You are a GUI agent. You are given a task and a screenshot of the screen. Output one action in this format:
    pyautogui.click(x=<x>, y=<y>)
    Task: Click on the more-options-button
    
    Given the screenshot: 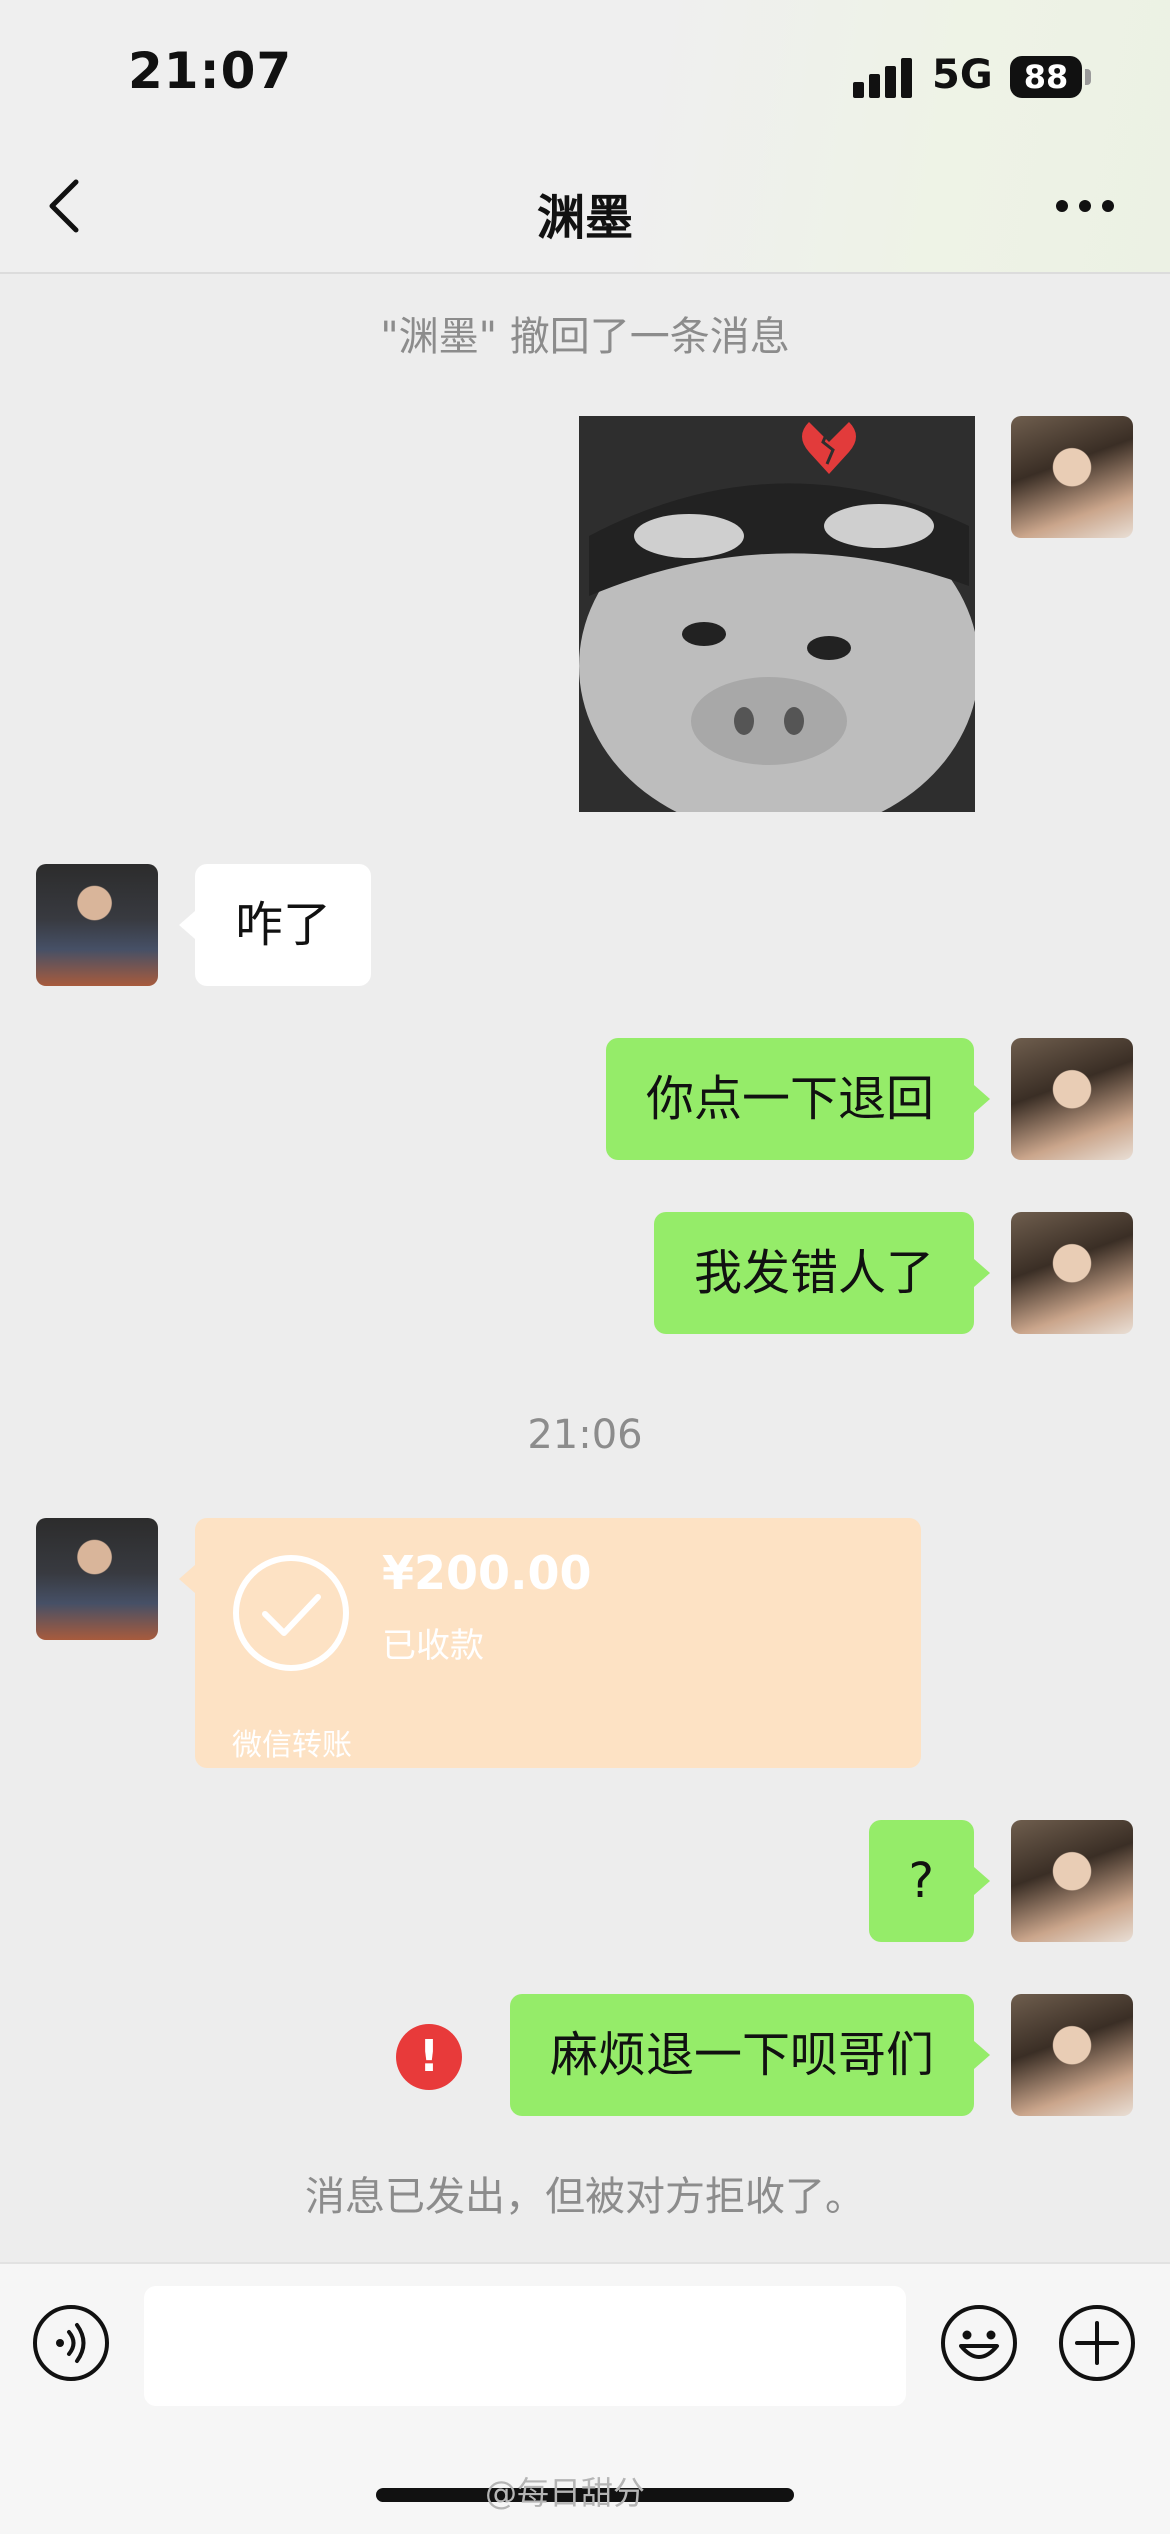 What is the action you would take?
    pyautogui.click(x=1085, y=207)
    